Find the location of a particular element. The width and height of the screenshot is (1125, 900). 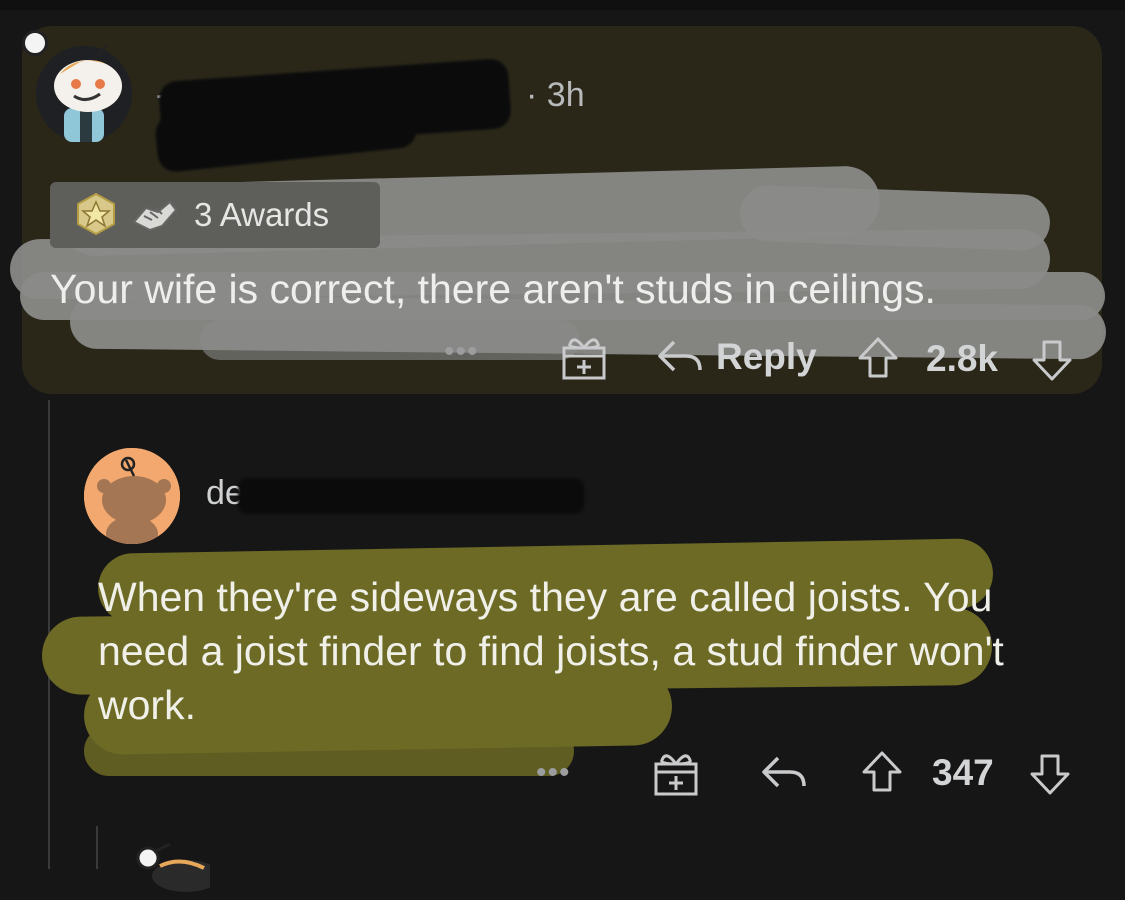

reply-label: Reply is located at coordinates (766, 356).